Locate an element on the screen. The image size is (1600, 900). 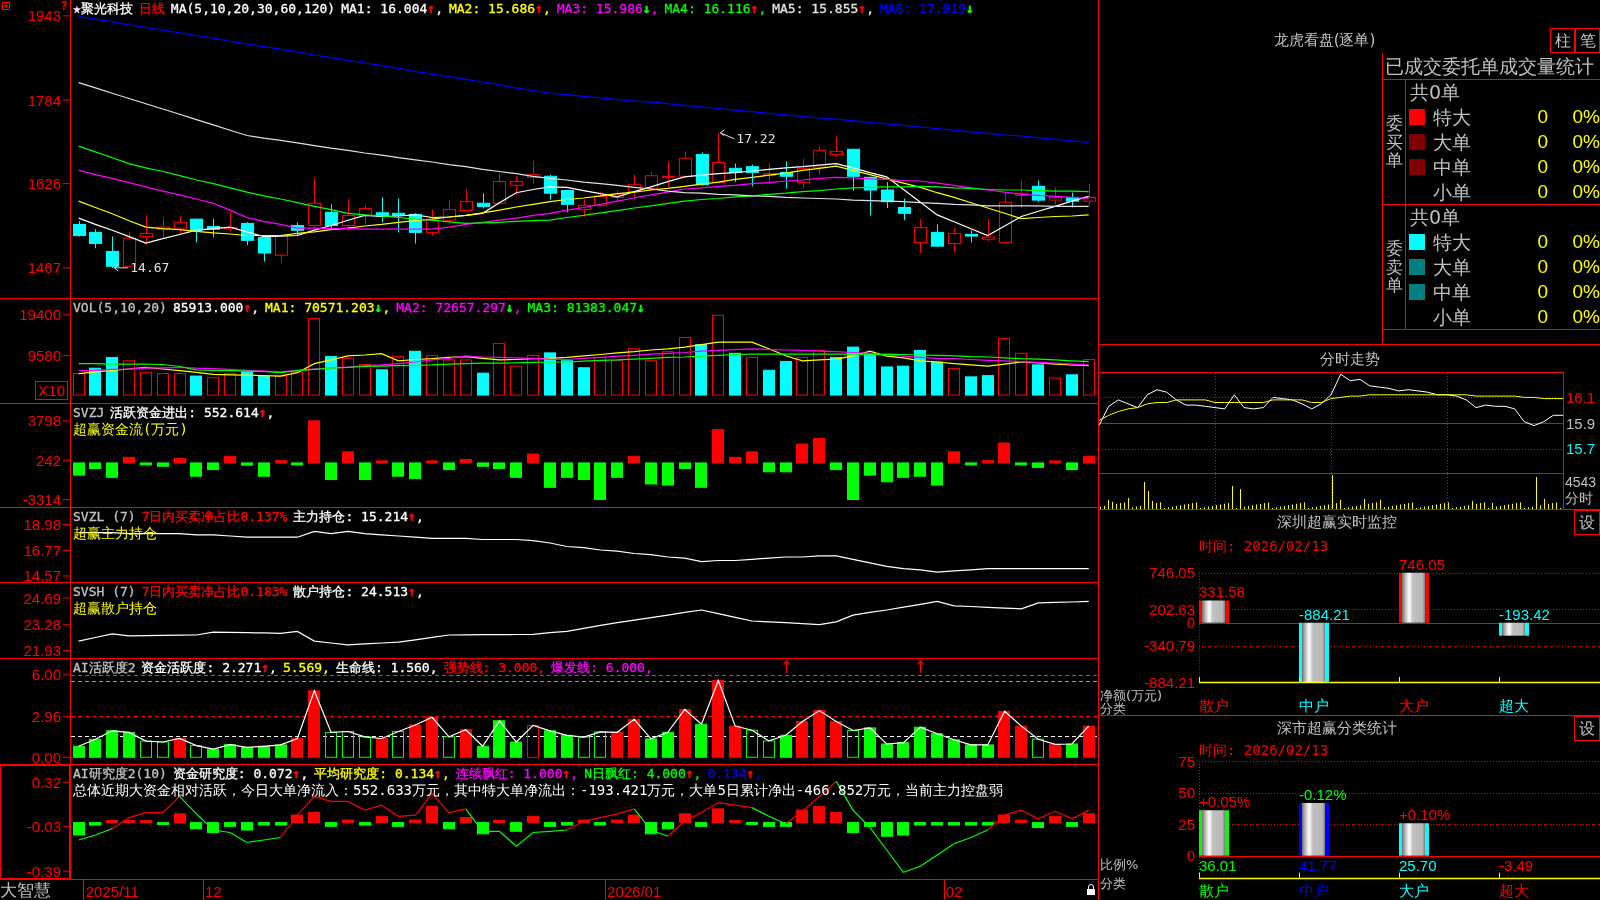
axis-tick-label: -0.03 is located at coordinates (43, 826).